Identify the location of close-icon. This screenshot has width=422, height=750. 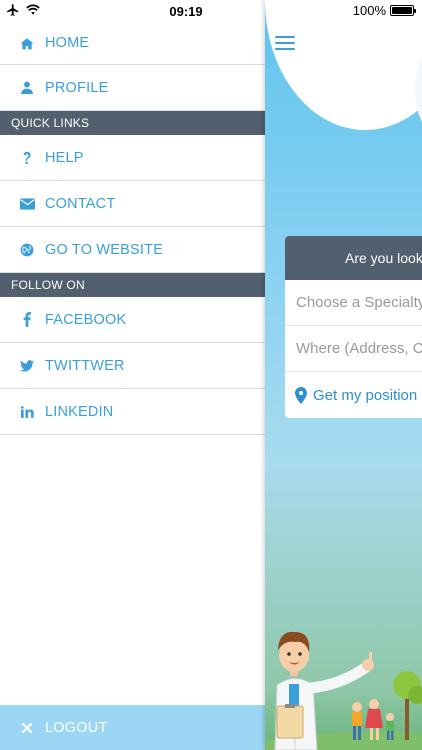
(27, 728).